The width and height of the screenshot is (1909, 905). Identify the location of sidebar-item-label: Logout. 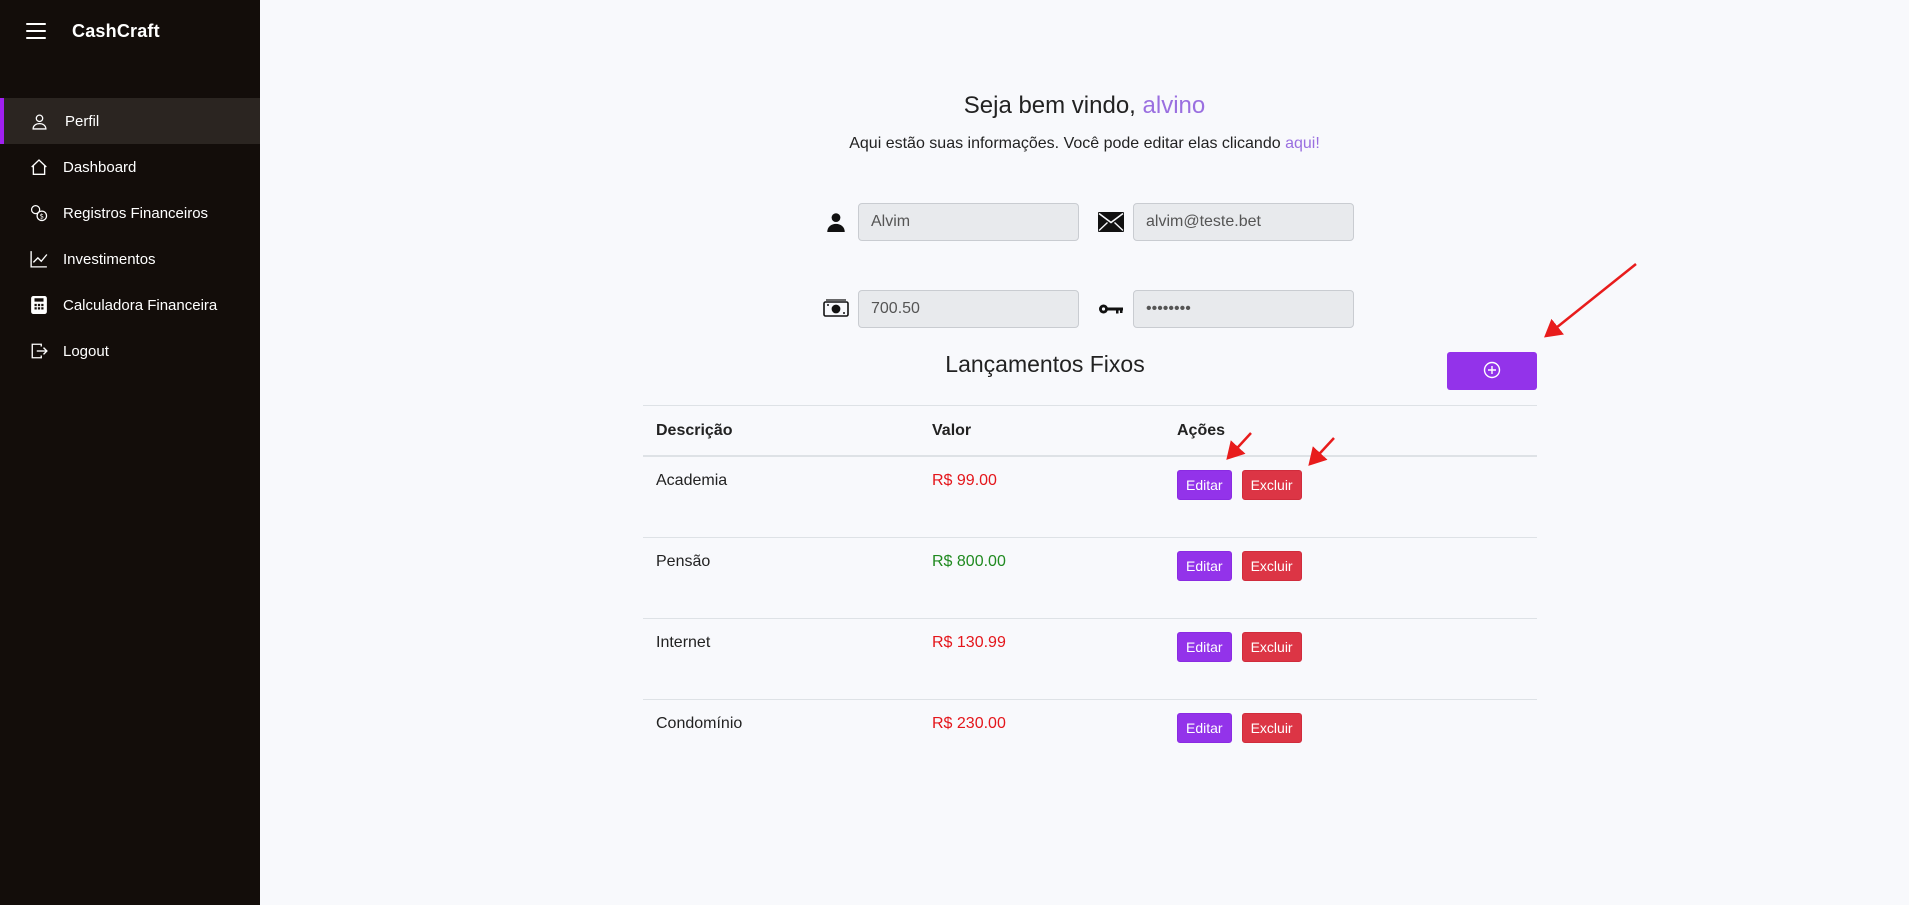
(86, 351).